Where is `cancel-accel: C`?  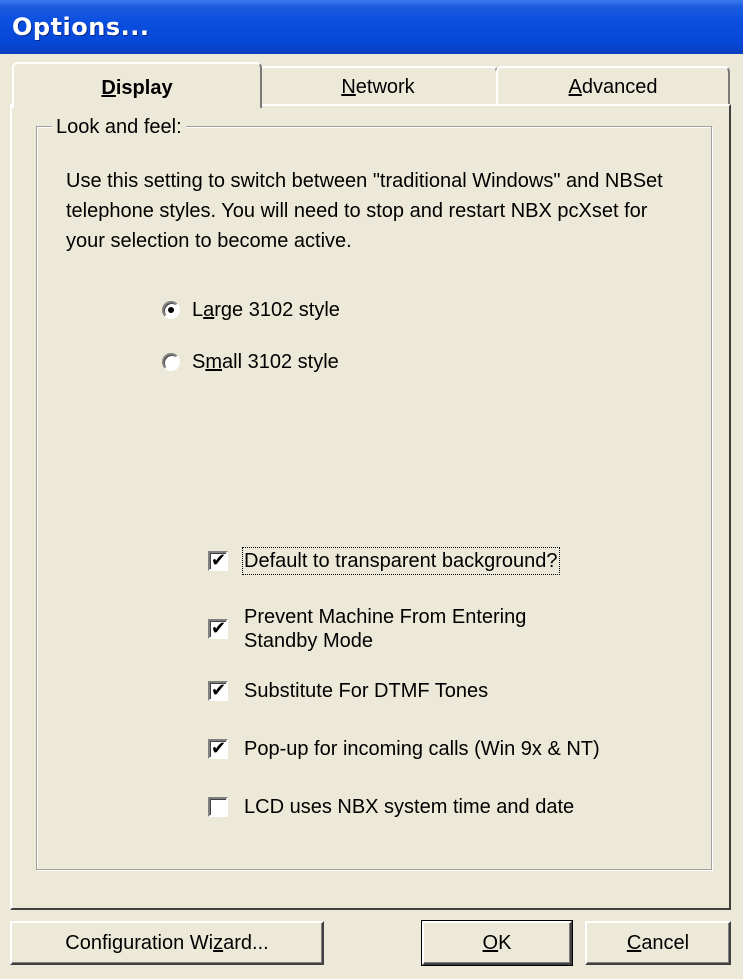
cancel-accel: C is located at coordinates (634, 942).